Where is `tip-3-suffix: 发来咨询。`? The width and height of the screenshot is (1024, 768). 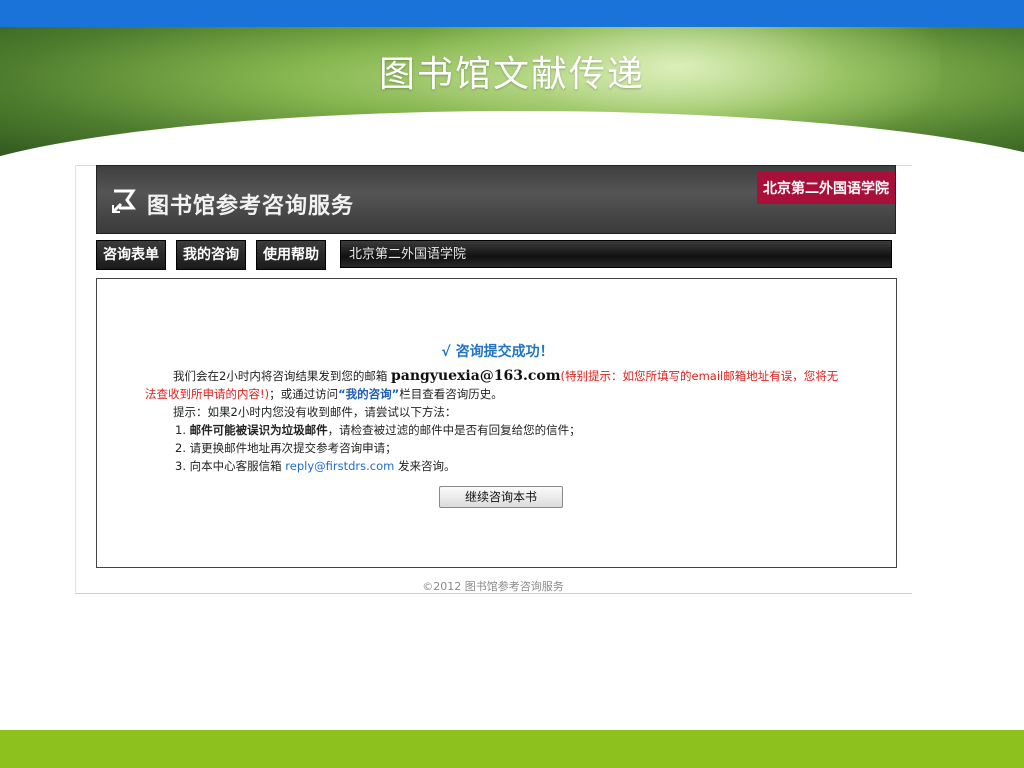 tip-3-suffix: 发来咨询。 is located at coordinates (427, 466).